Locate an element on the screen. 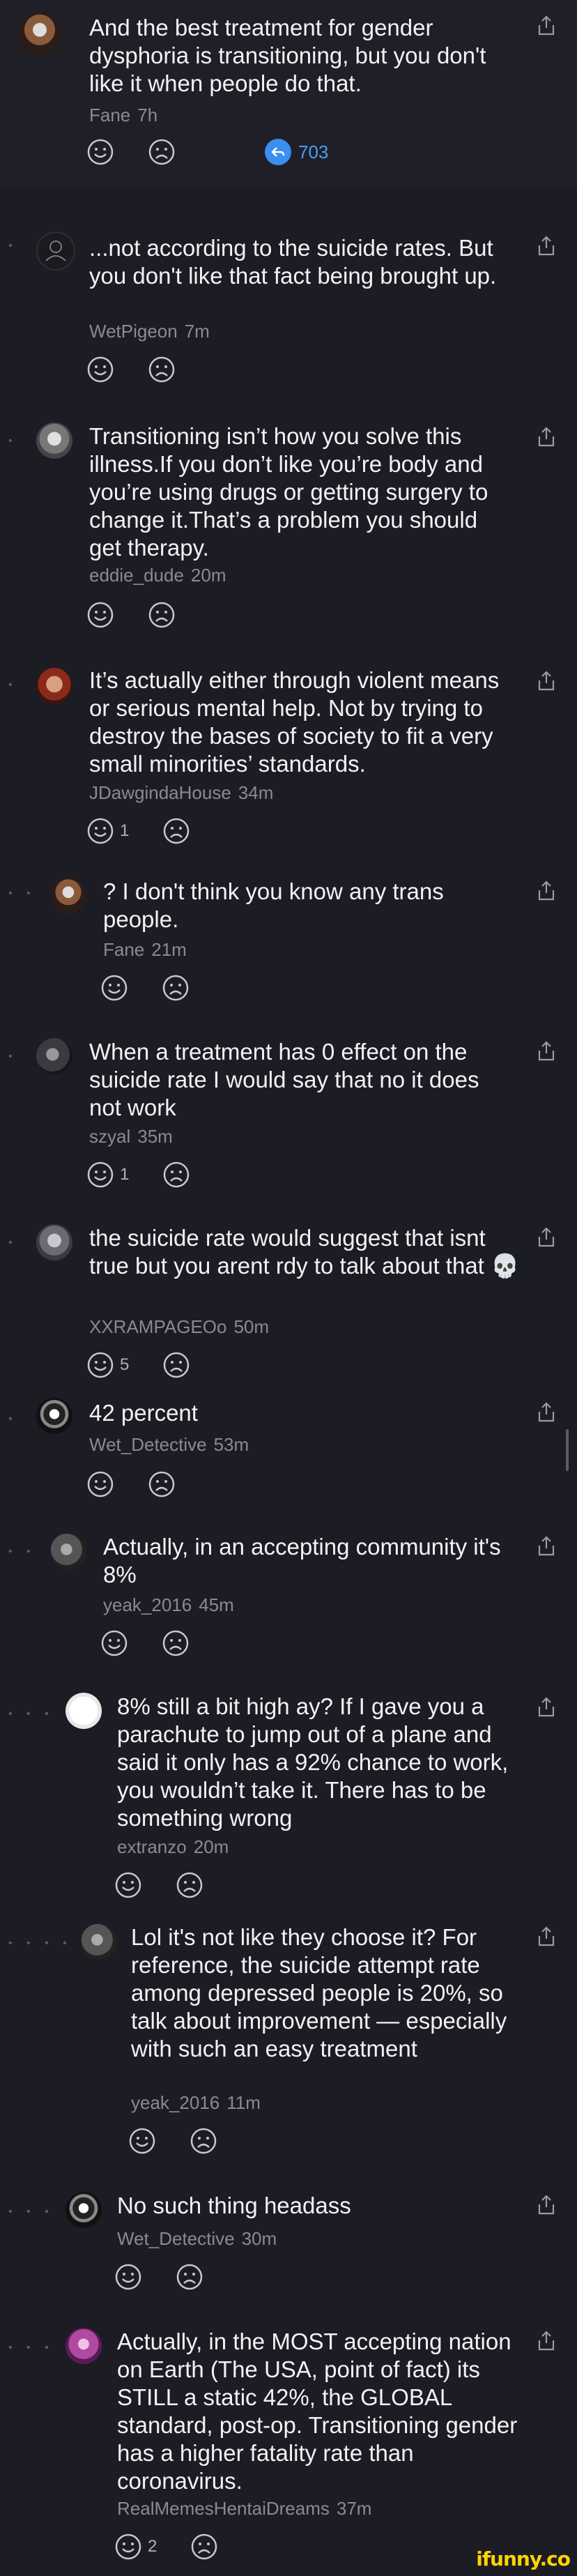 This screenshot has height=2576, width=577. comment-meta: RealMemesHentaiDreams 37m is located at coordinates (244, 2509).